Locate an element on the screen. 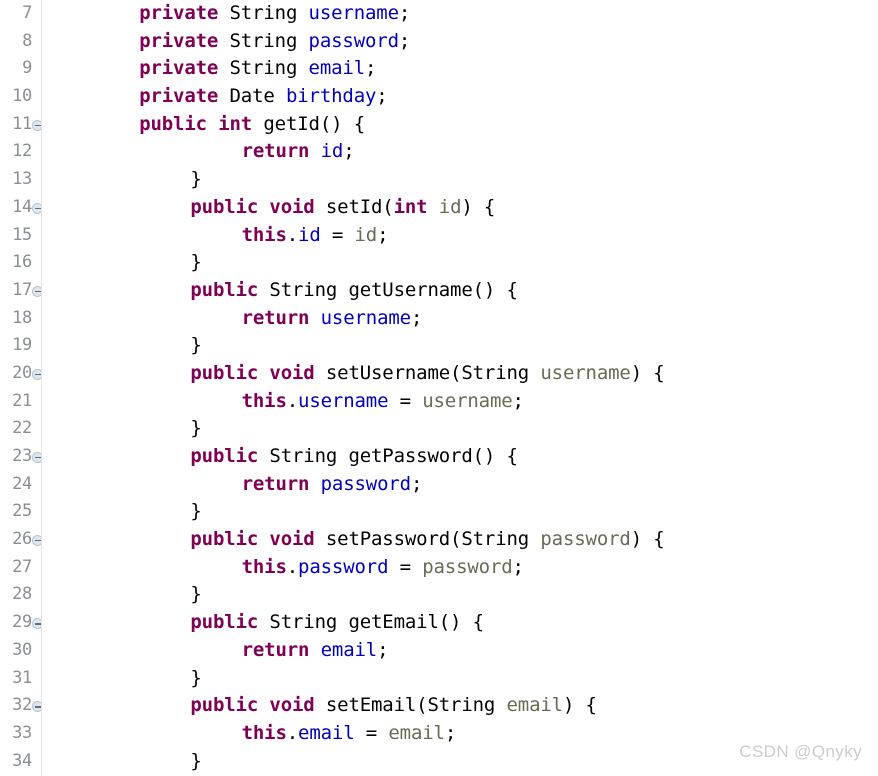  line-number: 23 is located at coordinates (22, 456).